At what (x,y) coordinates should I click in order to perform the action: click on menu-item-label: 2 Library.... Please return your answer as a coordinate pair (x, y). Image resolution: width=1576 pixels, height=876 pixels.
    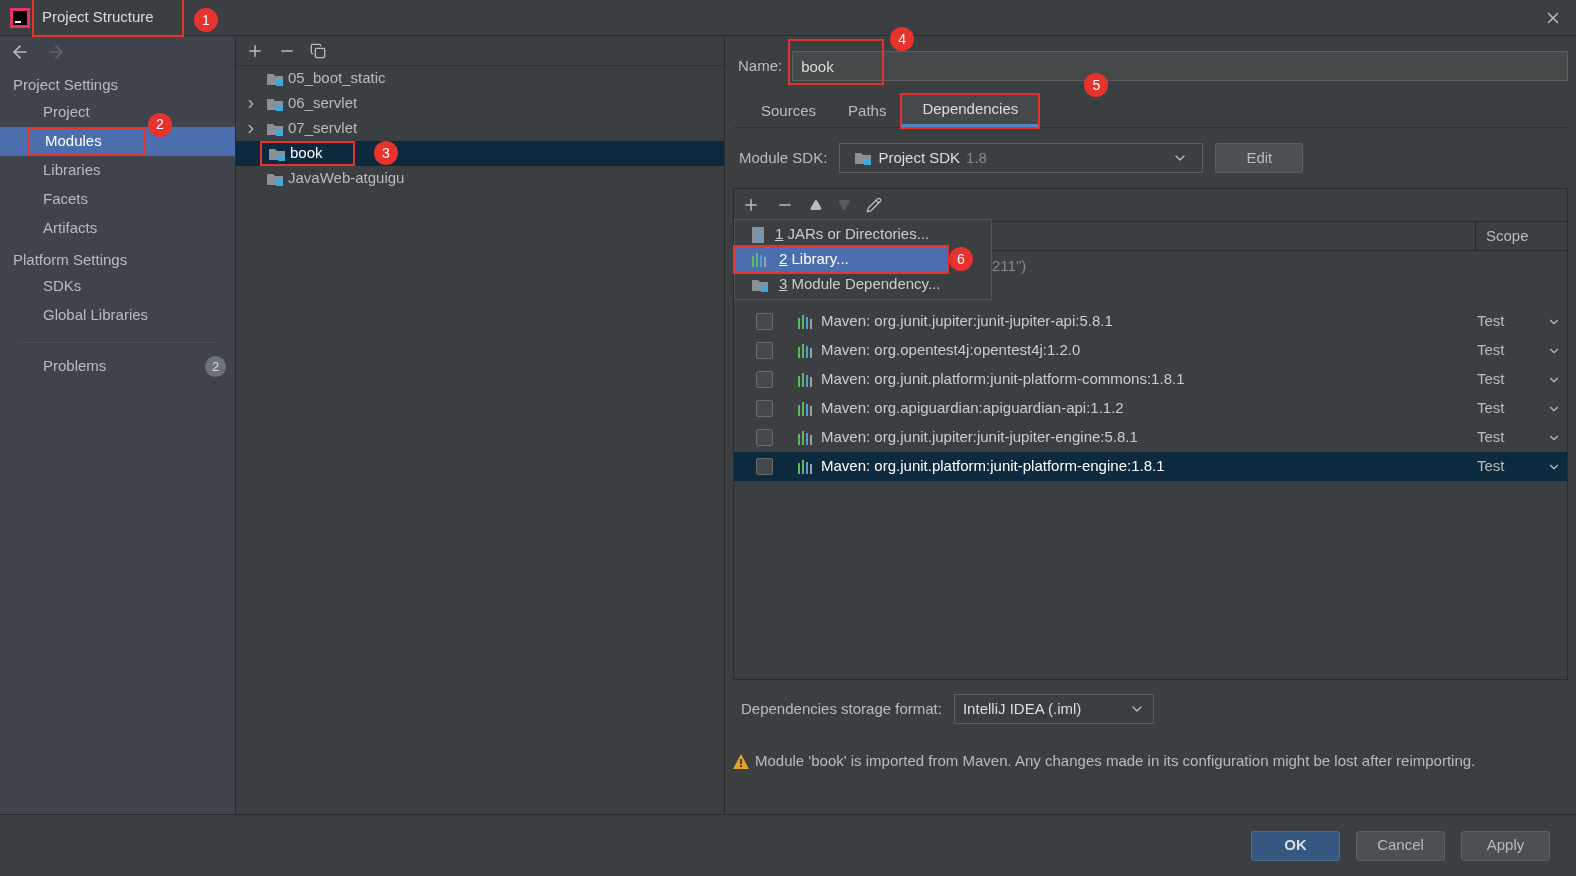
    Looking at the image, I should click on (814, 259).